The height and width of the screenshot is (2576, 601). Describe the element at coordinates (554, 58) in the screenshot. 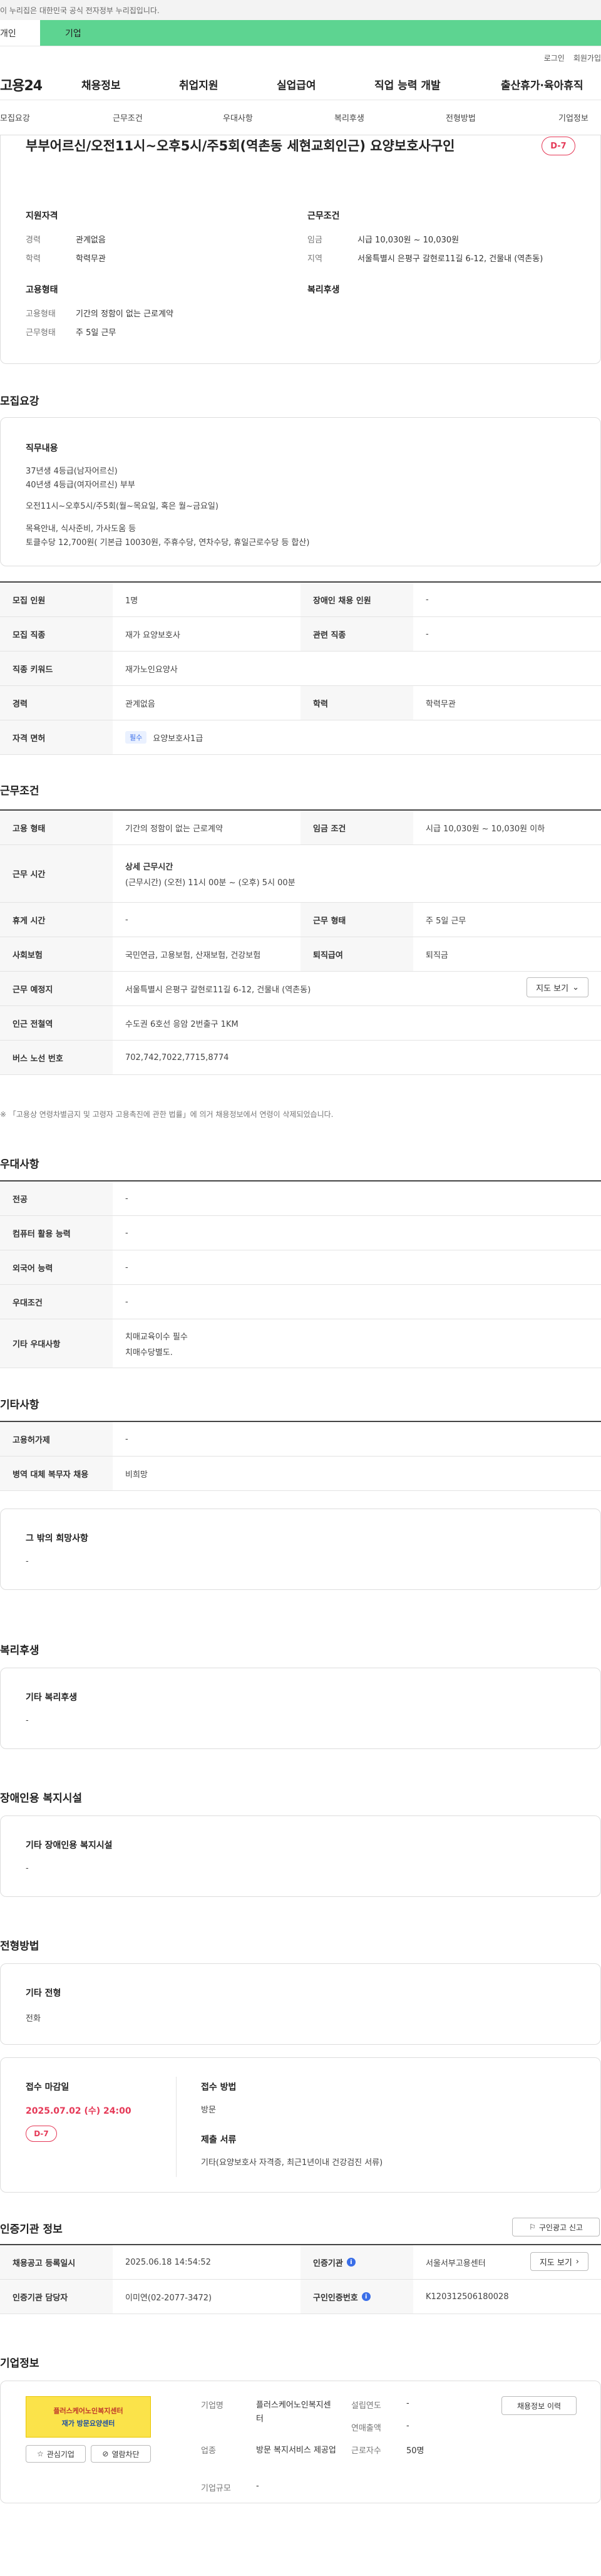

I see `login-link: 로그인` at that location.